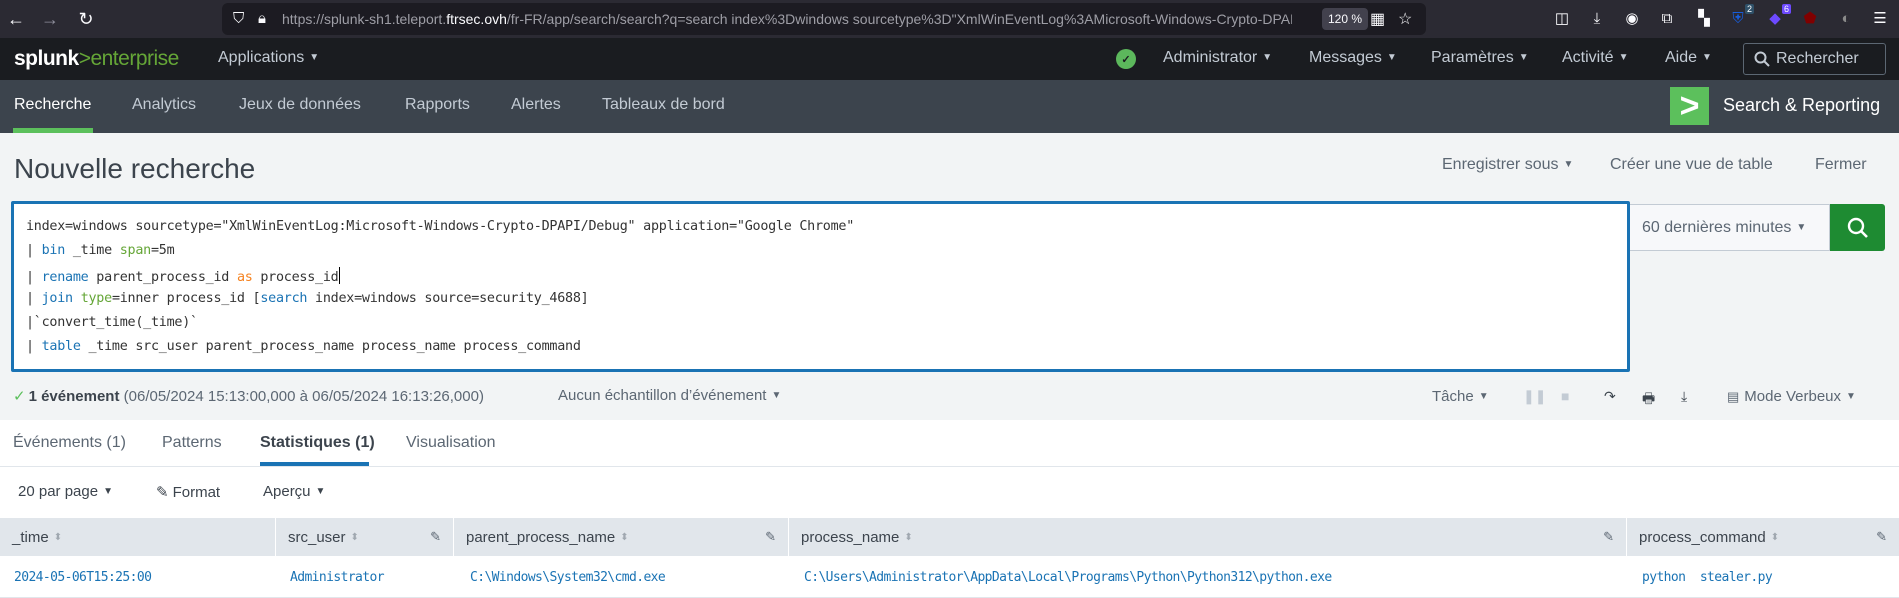 This screenshot has width=1899, height=598. I want to click on export-icon: ⤓, so click(1684, 396).